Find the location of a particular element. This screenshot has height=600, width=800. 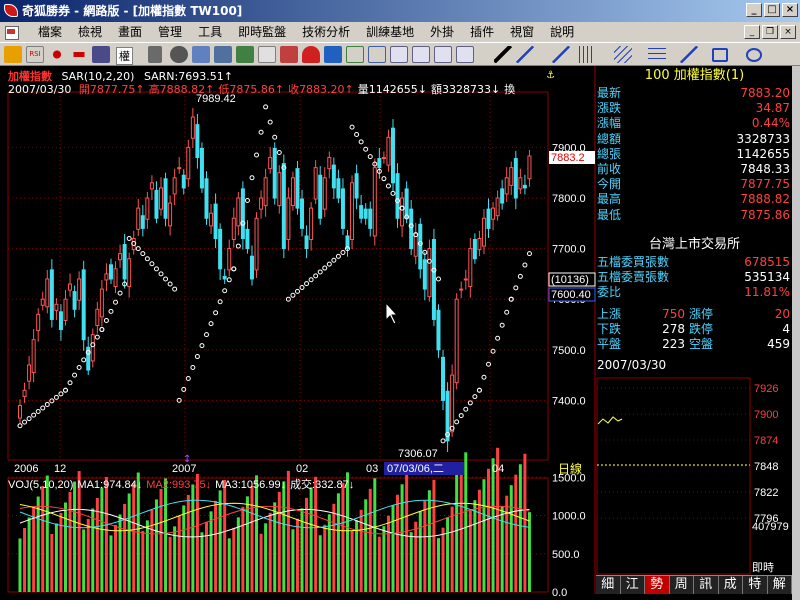

copy-icon is located at coordinates (201, 54).